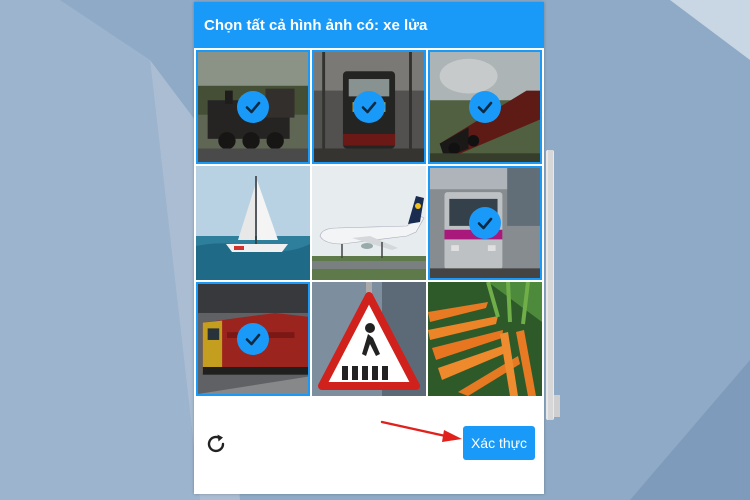 This screenshot has width=750, height=500. I want to click on pedestrian-sign-image, so click(369, 339).